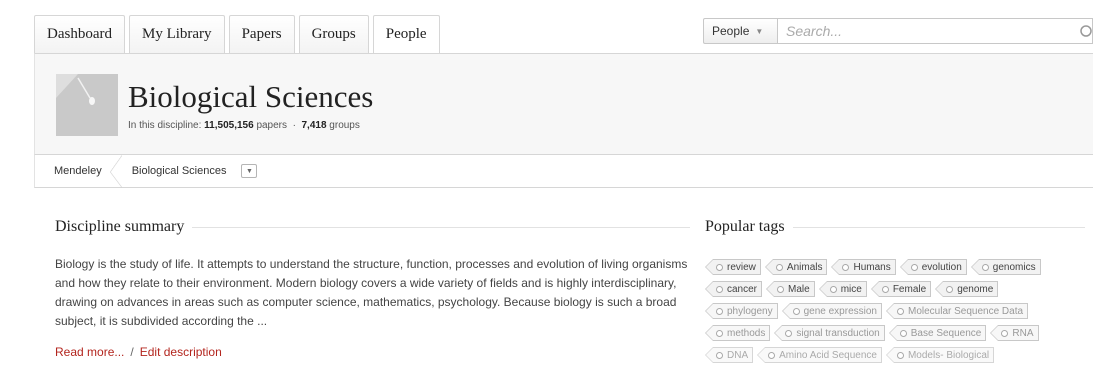  I want to click on breadcrumb-mendeley: Mendeley, so click(78, 171).